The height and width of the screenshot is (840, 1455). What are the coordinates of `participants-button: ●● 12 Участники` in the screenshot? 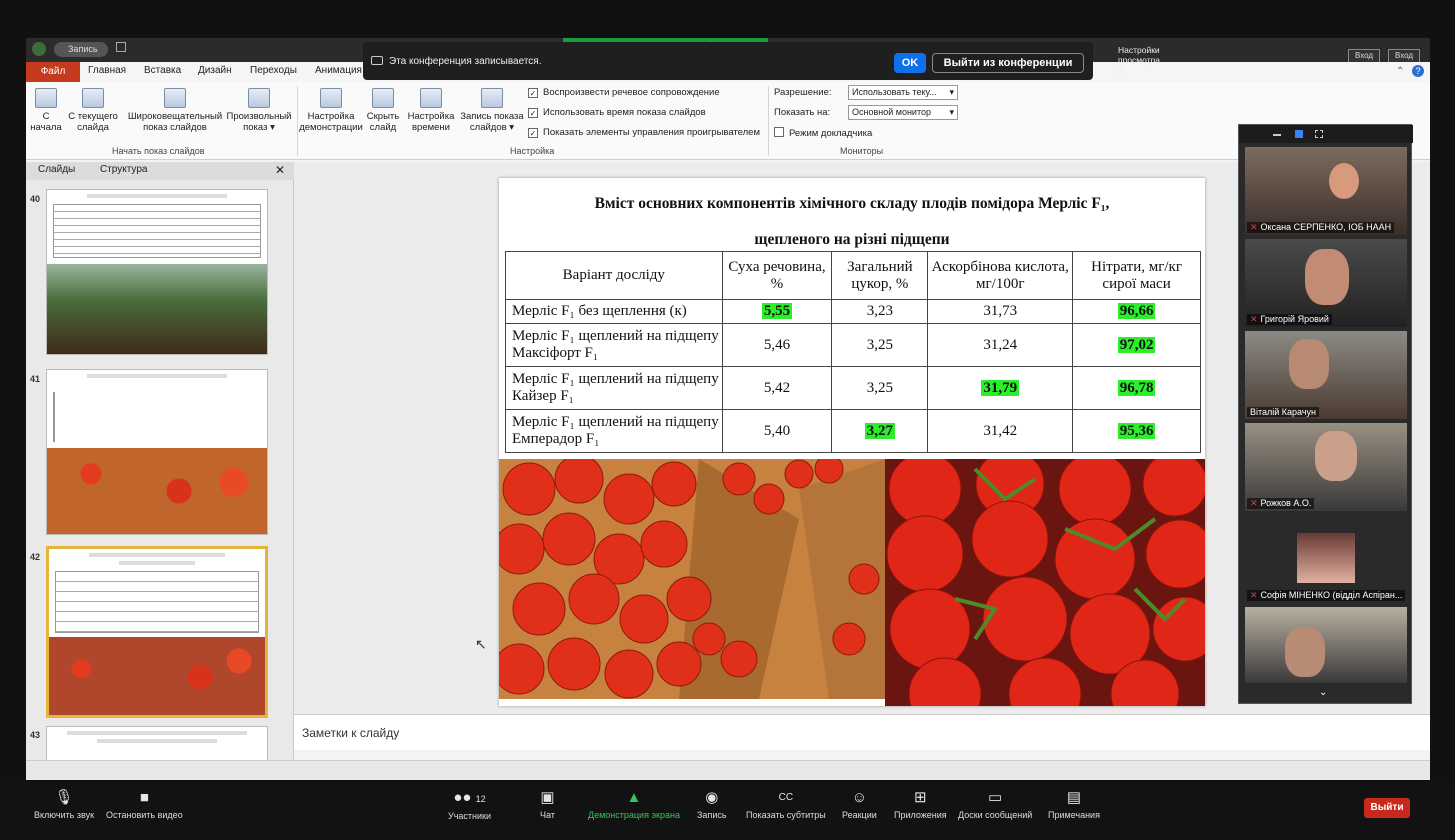 It's located at (469, 806).